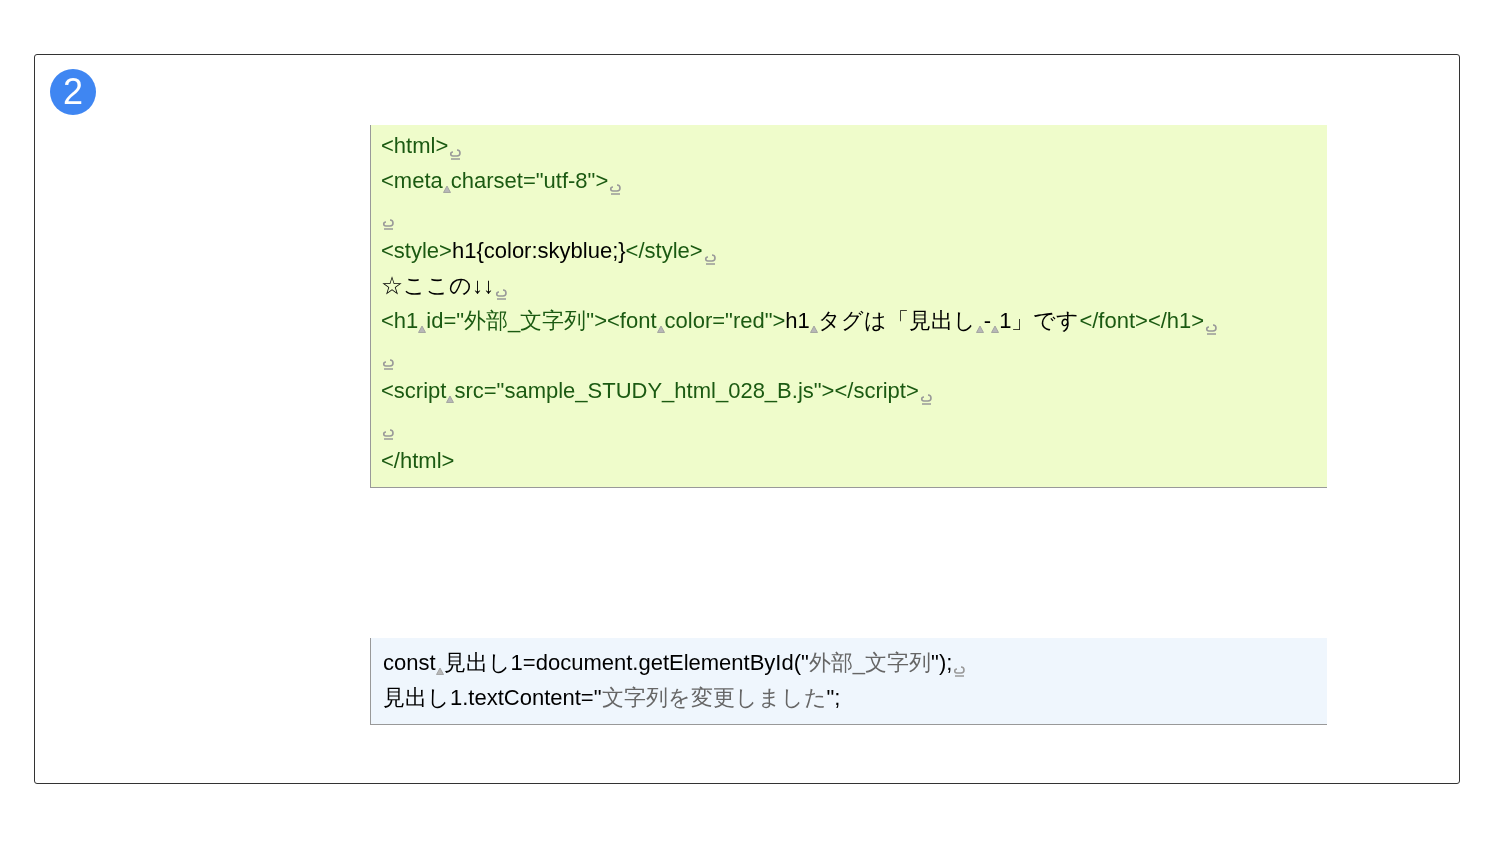  I want to click on step-number-badge: 2, so click(73, 92).